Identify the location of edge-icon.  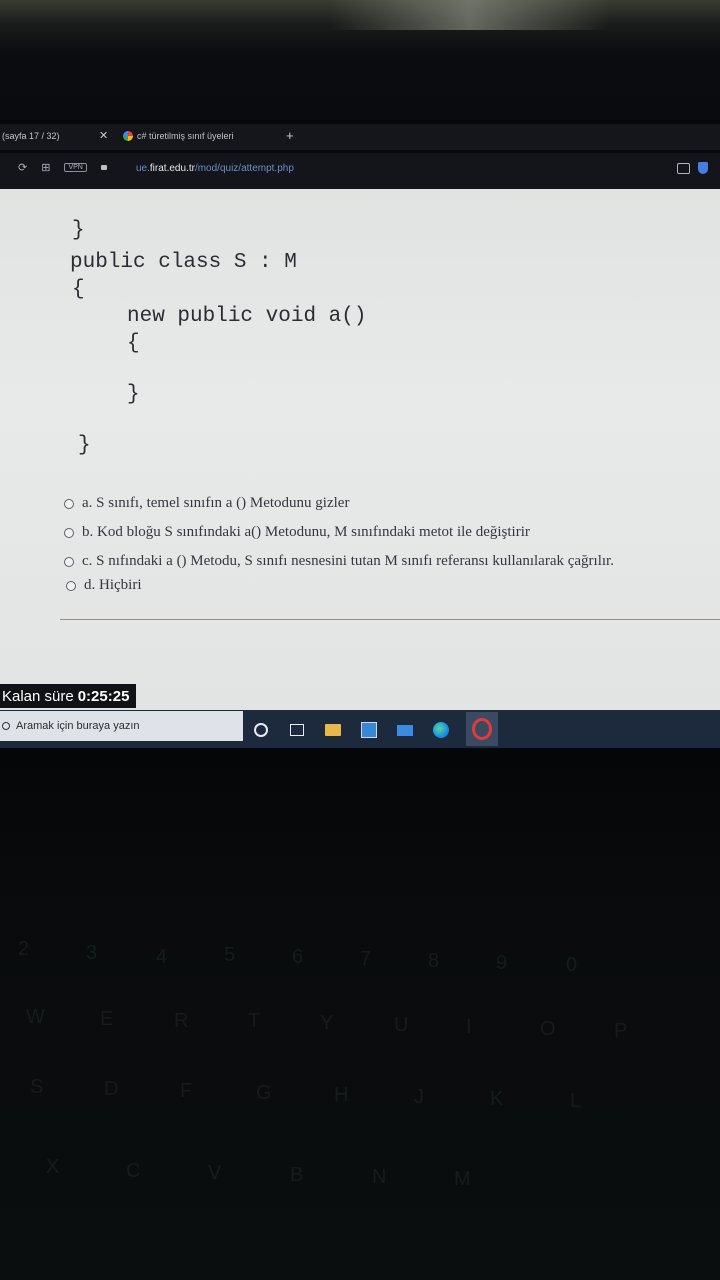
(441, 730).